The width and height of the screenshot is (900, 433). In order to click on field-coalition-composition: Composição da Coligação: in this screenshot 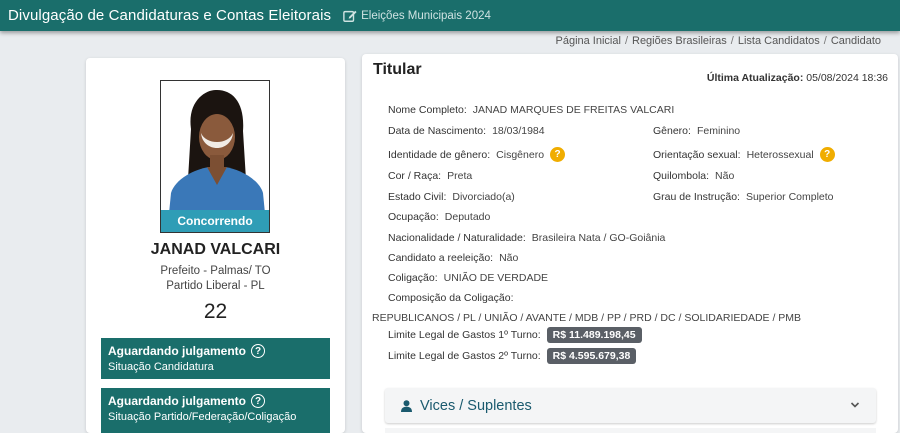, I will do `click(454, 298)`.